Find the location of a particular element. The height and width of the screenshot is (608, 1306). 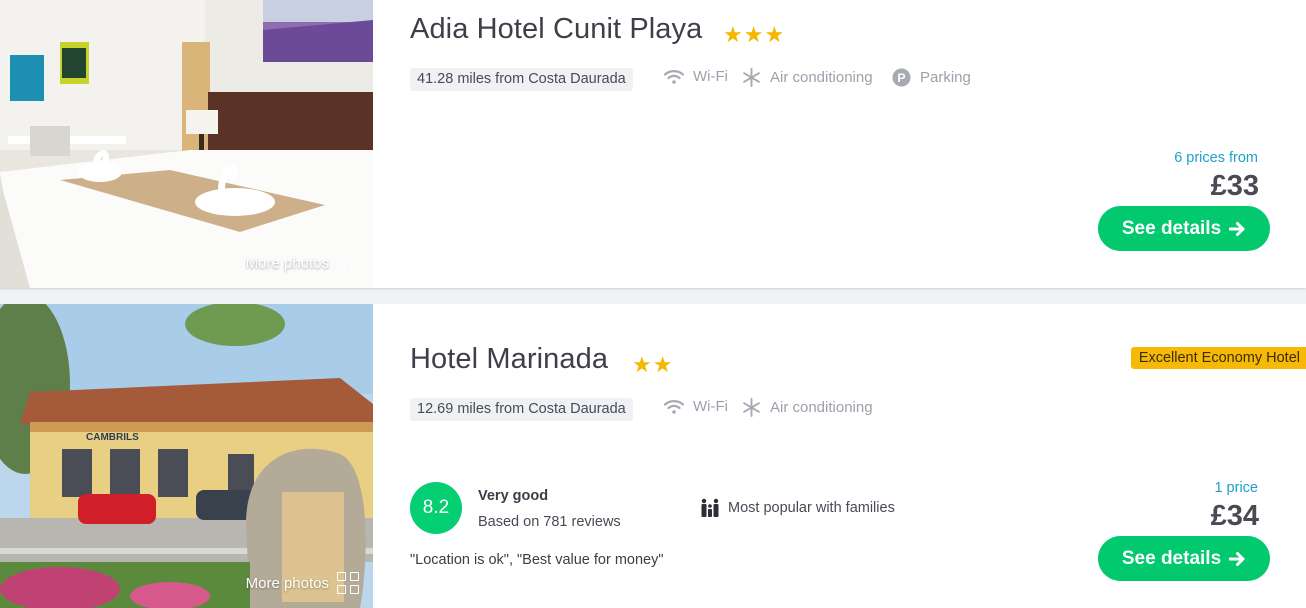

hotel-photo: More photos is located at coordinates (186, 144).